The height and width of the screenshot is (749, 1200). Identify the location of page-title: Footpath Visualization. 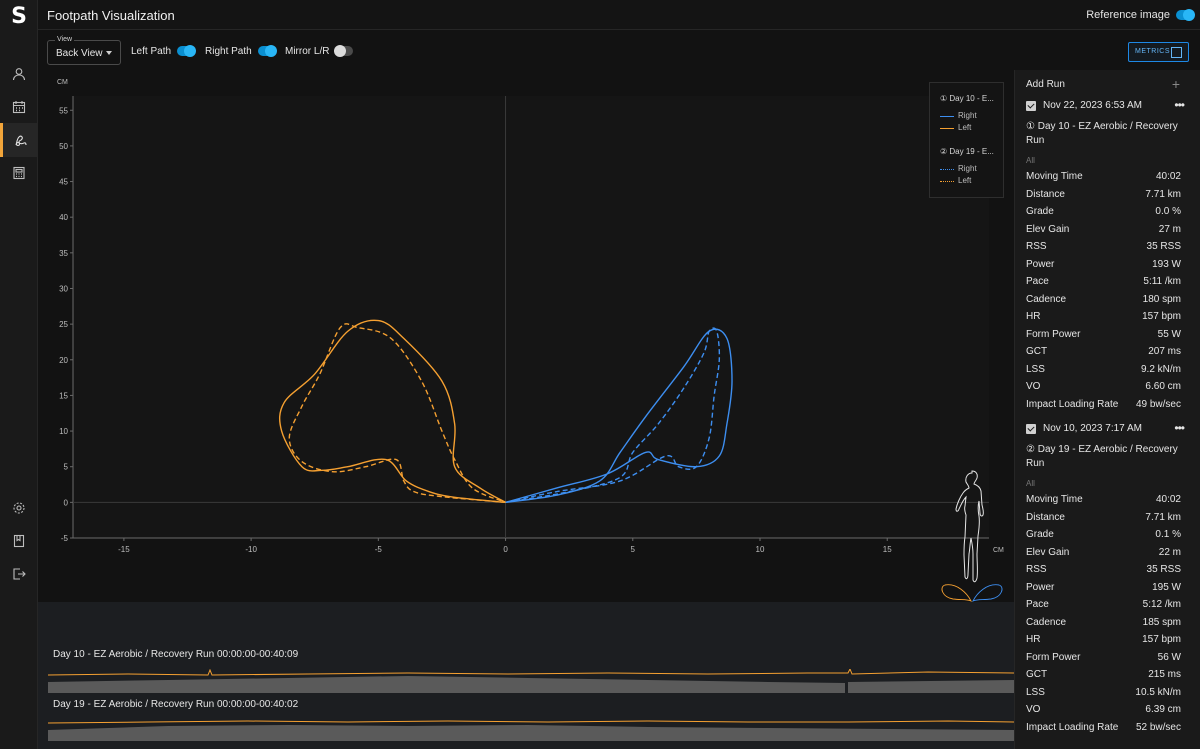
(111, 15).